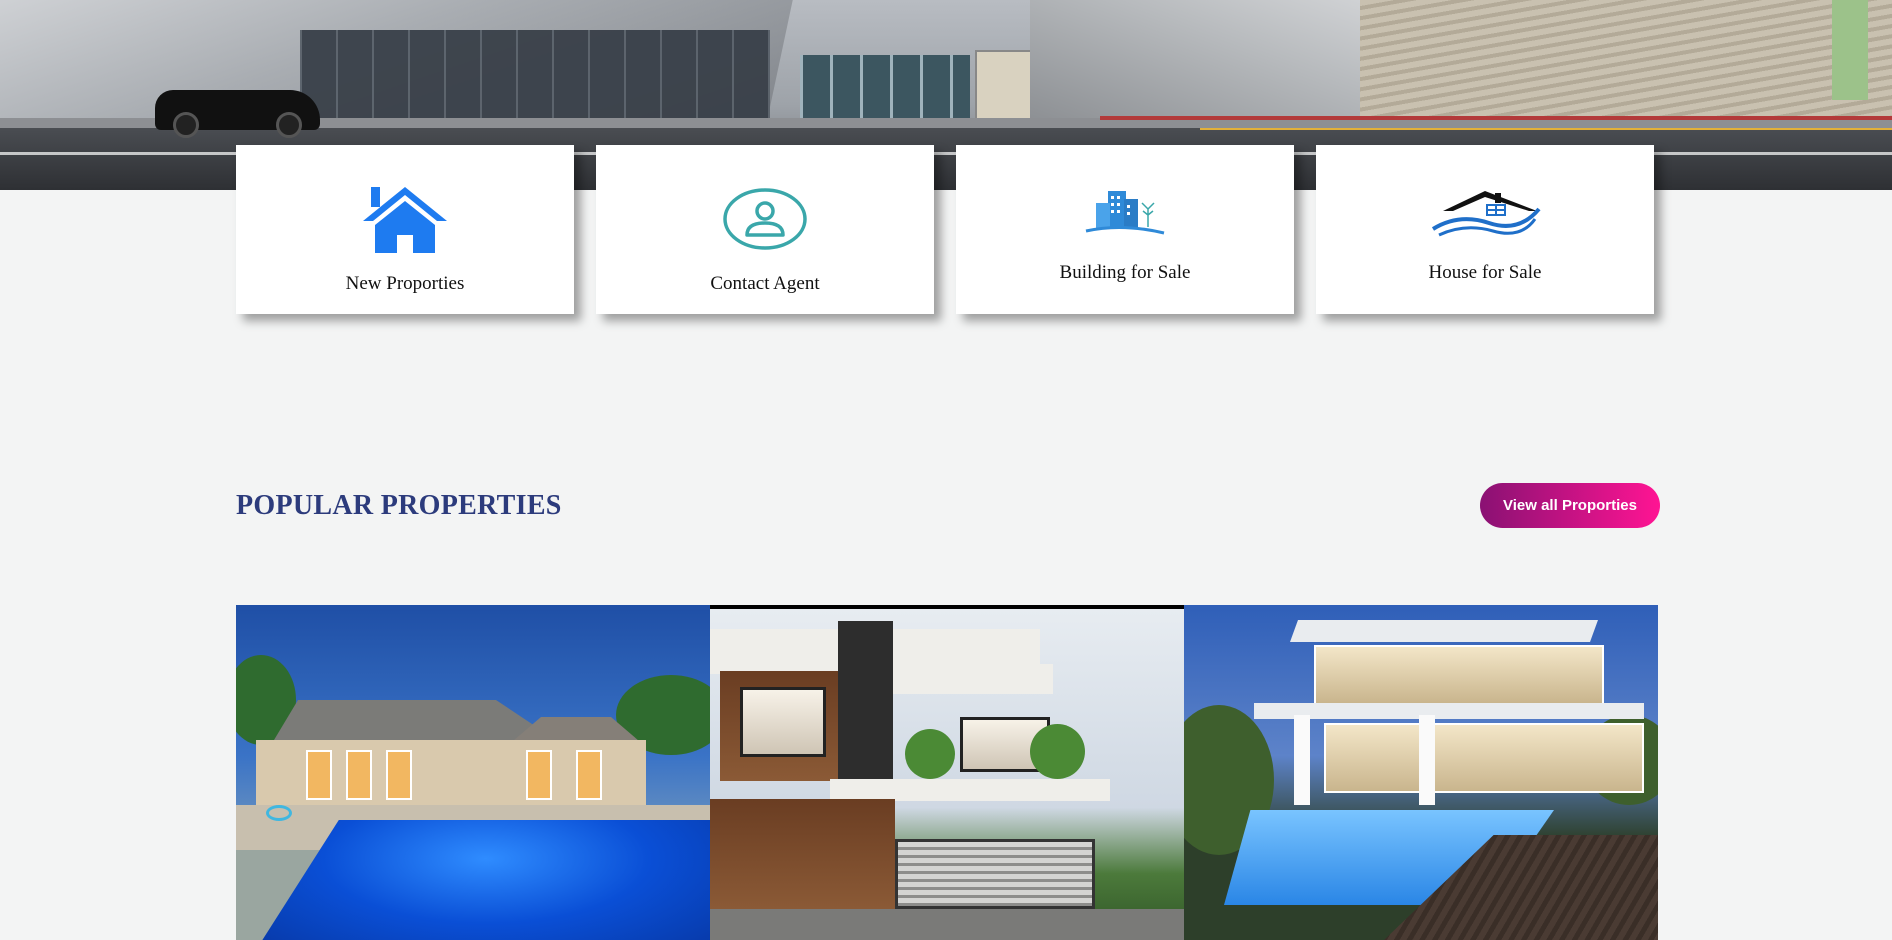 The height and width of the screenshot is (940, 1892). Describe the element at coordinates (765, 283) in the screenshot. I see `category-label: Contact Agent` at that location.